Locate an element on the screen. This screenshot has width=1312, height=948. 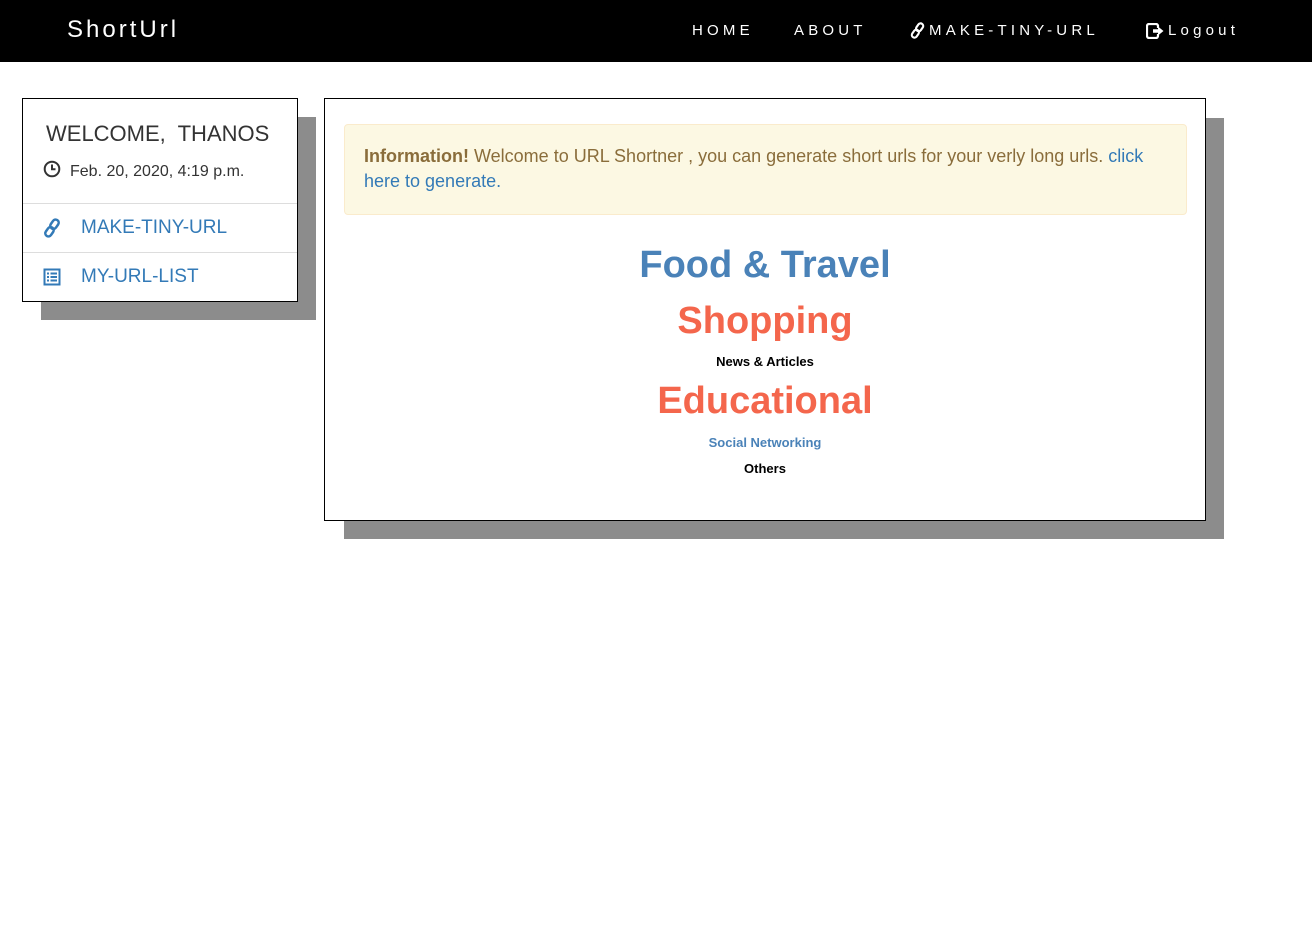
nav-make-tiny-url-link: MAKE-TINY-URL is located at coordinates (1004, 30).